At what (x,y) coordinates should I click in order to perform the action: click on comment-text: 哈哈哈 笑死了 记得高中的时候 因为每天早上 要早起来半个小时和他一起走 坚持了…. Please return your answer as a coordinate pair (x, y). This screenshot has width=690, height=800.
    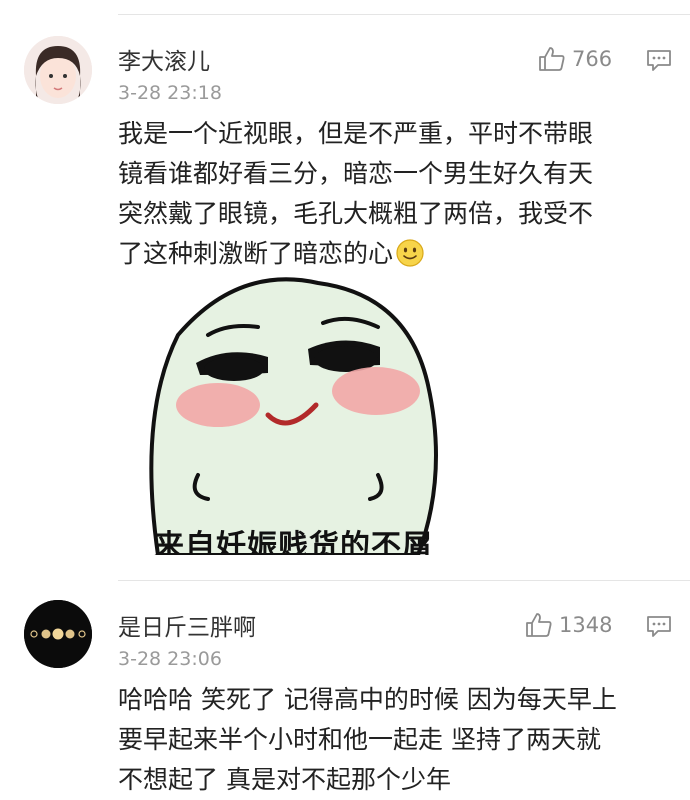
    Looking at the image, I should click on (398, 740).